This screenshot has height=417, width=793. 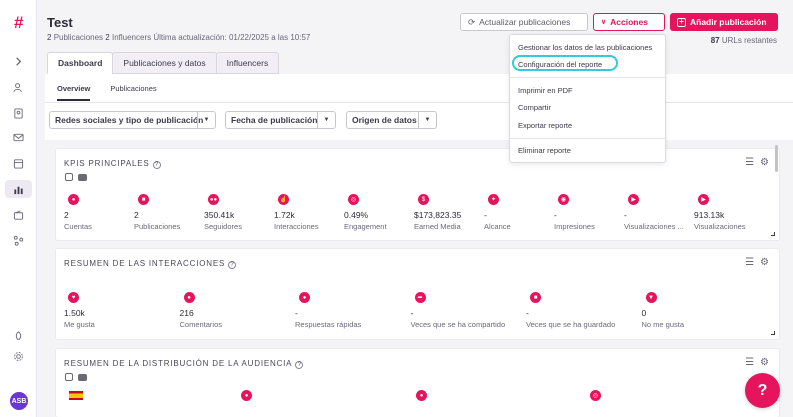 I want to click on dislike-icon: ▼, so click(x=651, y=297).